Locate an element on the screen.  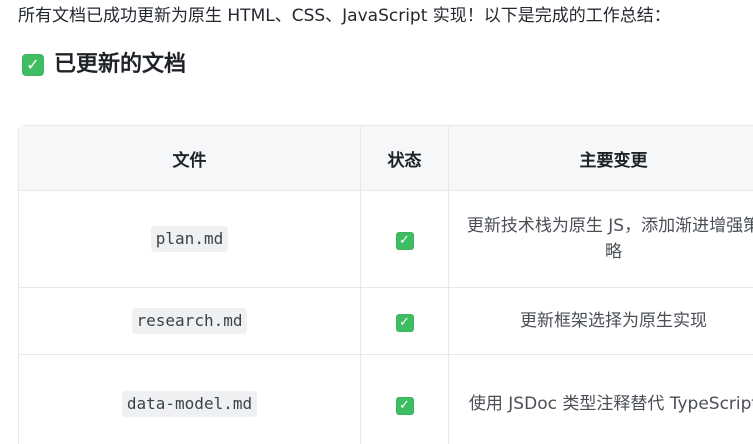
column-header-file: 文件 is located at coordinates (189, 158).